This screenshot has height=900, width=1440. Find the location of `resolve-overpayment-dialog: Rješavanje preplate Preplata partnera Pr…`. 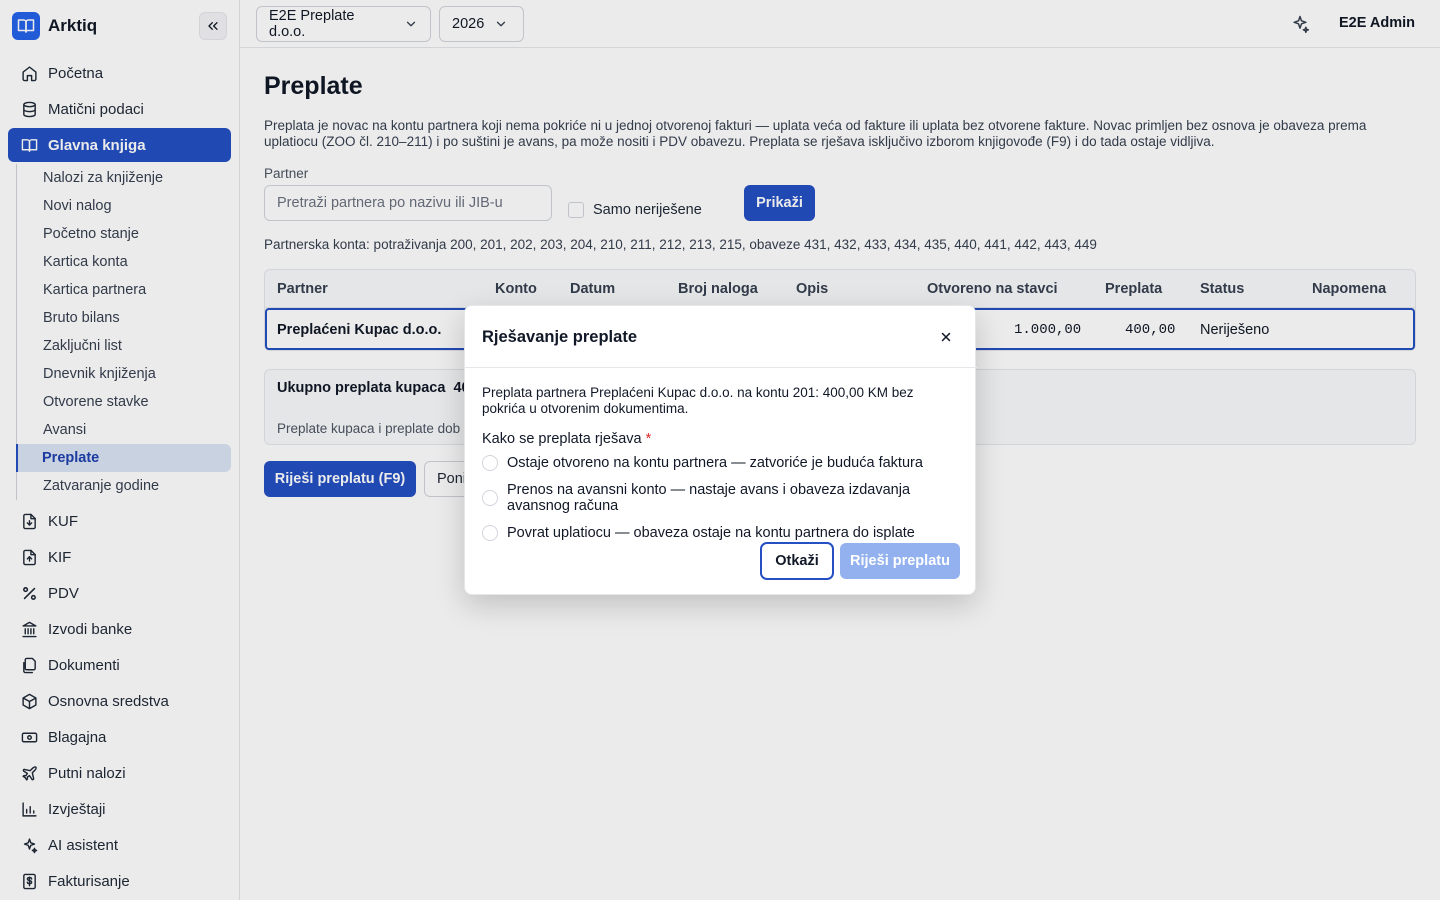

resolve-overpayment-dialog: Rješavanje preplate Preplata partnera Pr… is located at coordinates (720, 450).